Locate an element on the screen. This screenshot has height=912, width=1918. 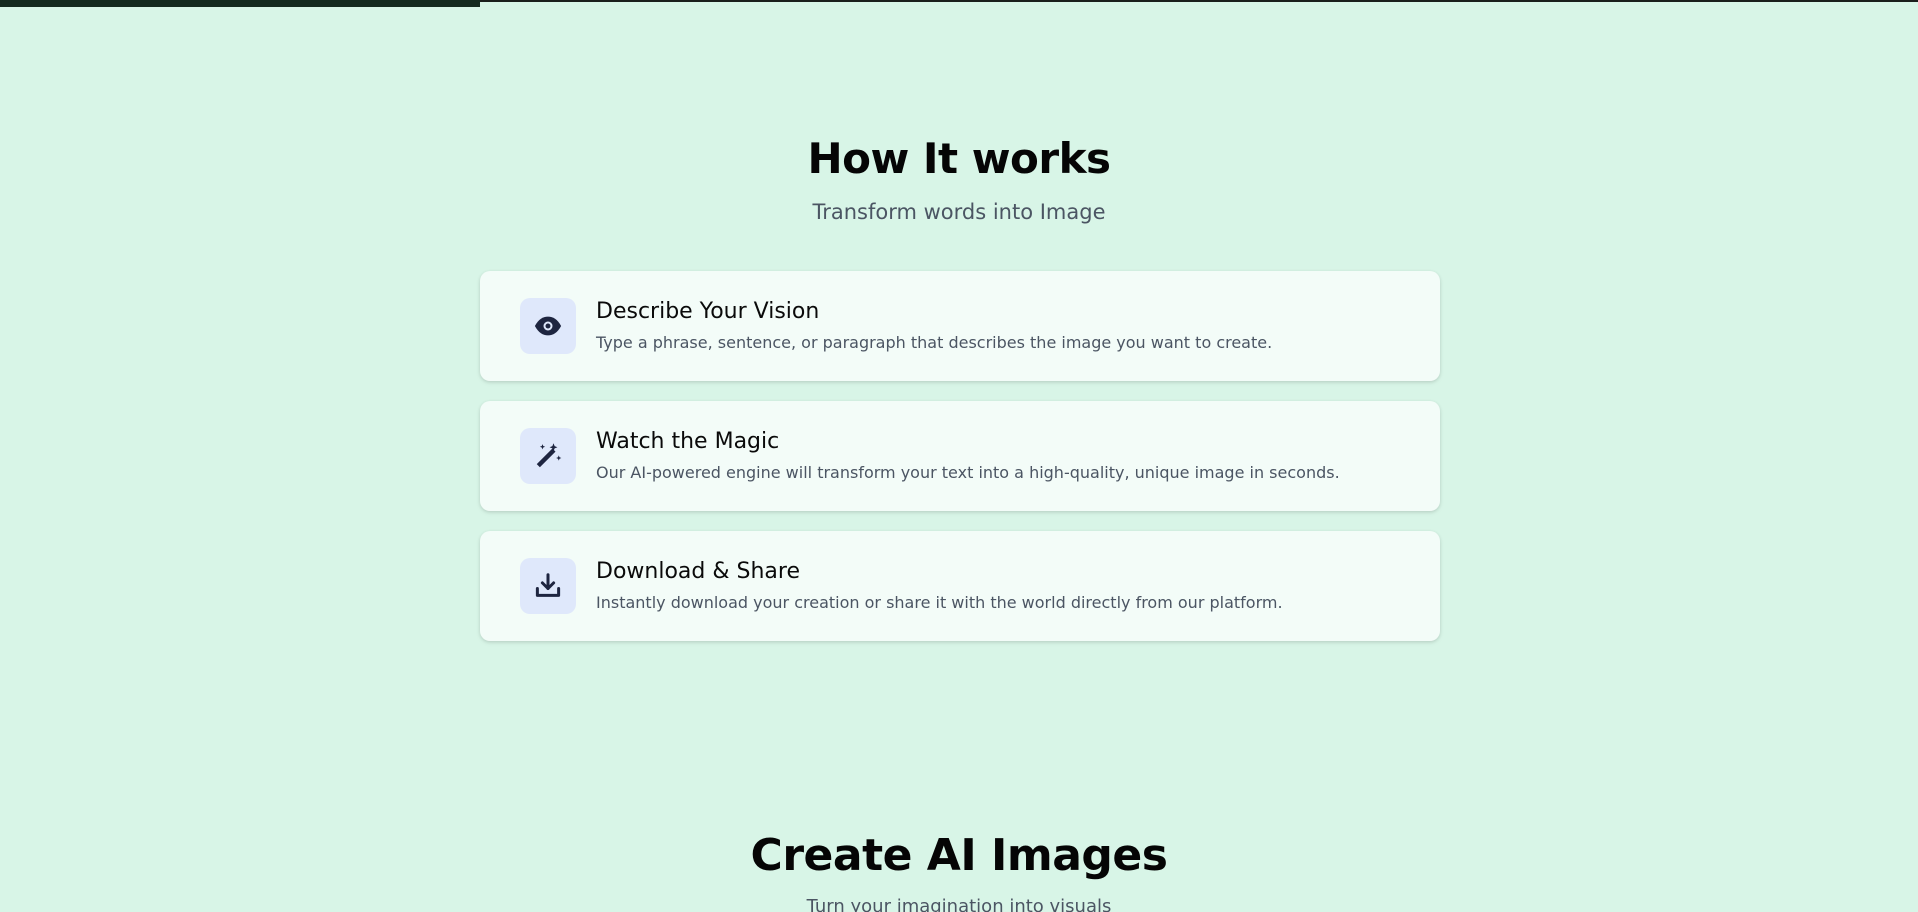
section-subtitle: Transform words into Image is located at coordinates (959, 212).